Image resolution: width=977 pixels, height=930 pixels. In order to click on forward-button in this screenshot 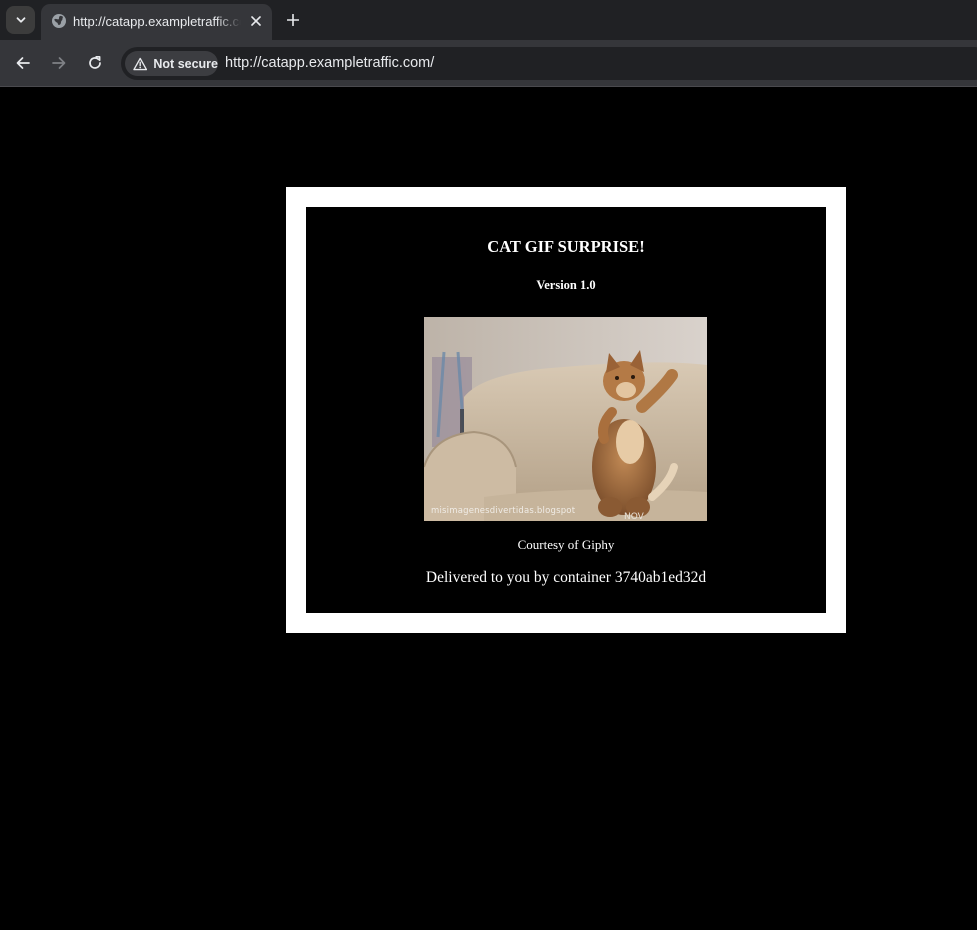, I will do `click(59, 63)`.